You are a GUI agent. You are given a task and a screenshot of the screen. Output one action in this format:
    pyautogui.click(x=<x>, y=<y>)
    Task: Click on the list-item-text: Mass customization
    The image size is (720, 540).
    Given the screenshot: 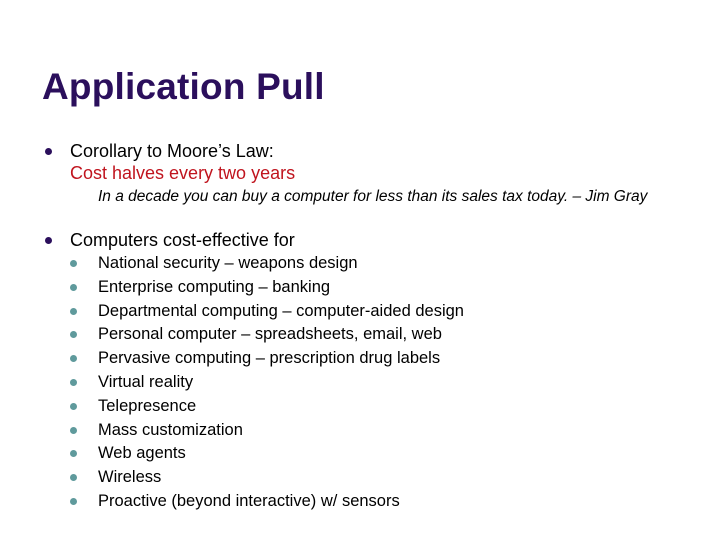 What is the action you would take?
    pyautogui.click(x=170, y=429)
    